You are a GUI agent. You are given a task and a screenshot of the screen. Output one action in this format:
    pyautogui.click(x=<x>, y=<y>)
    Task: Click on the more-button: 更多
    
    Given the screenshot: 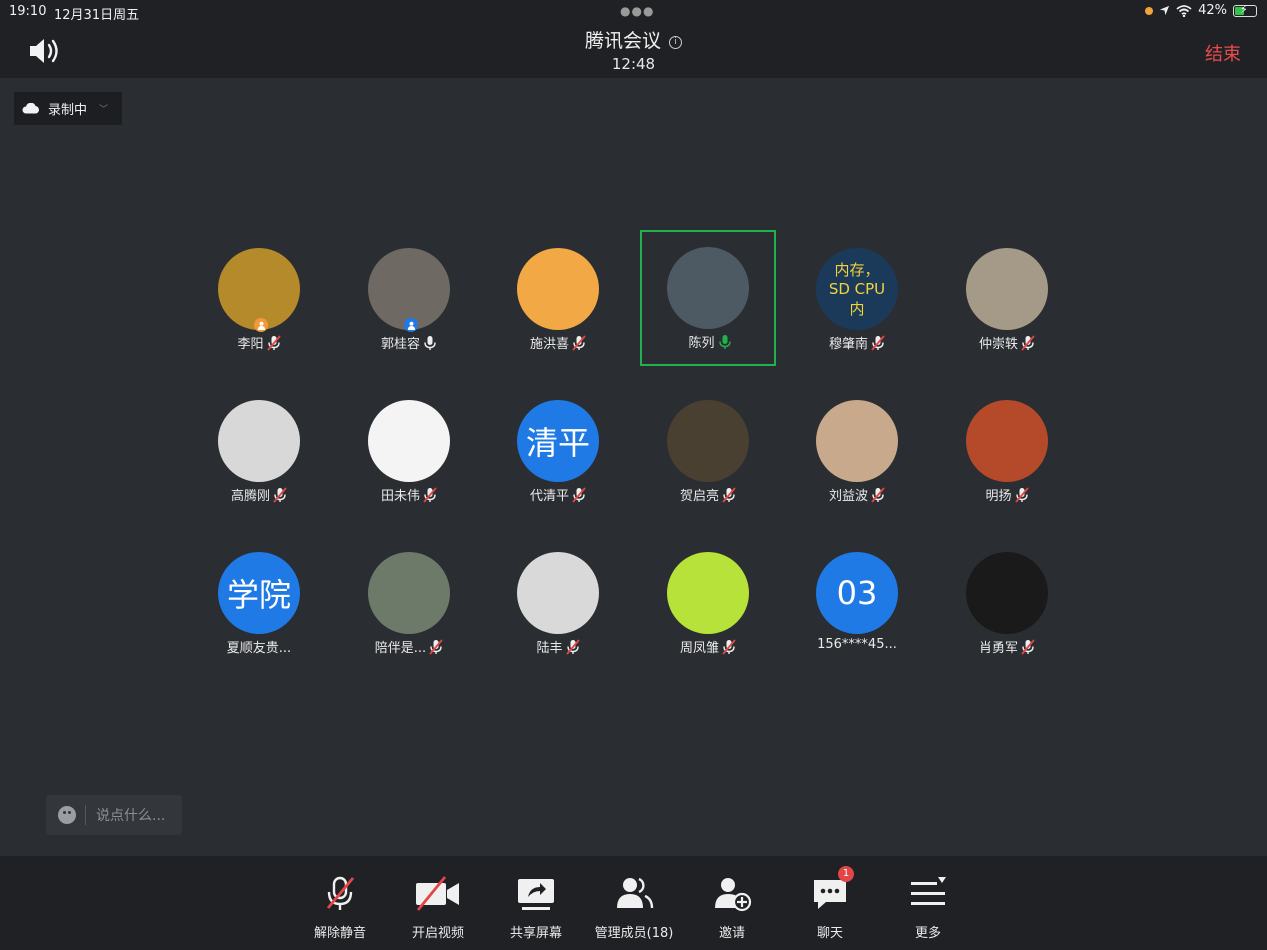 What is the action you would take?
    pyautogui.click(x=928, y=903)
    